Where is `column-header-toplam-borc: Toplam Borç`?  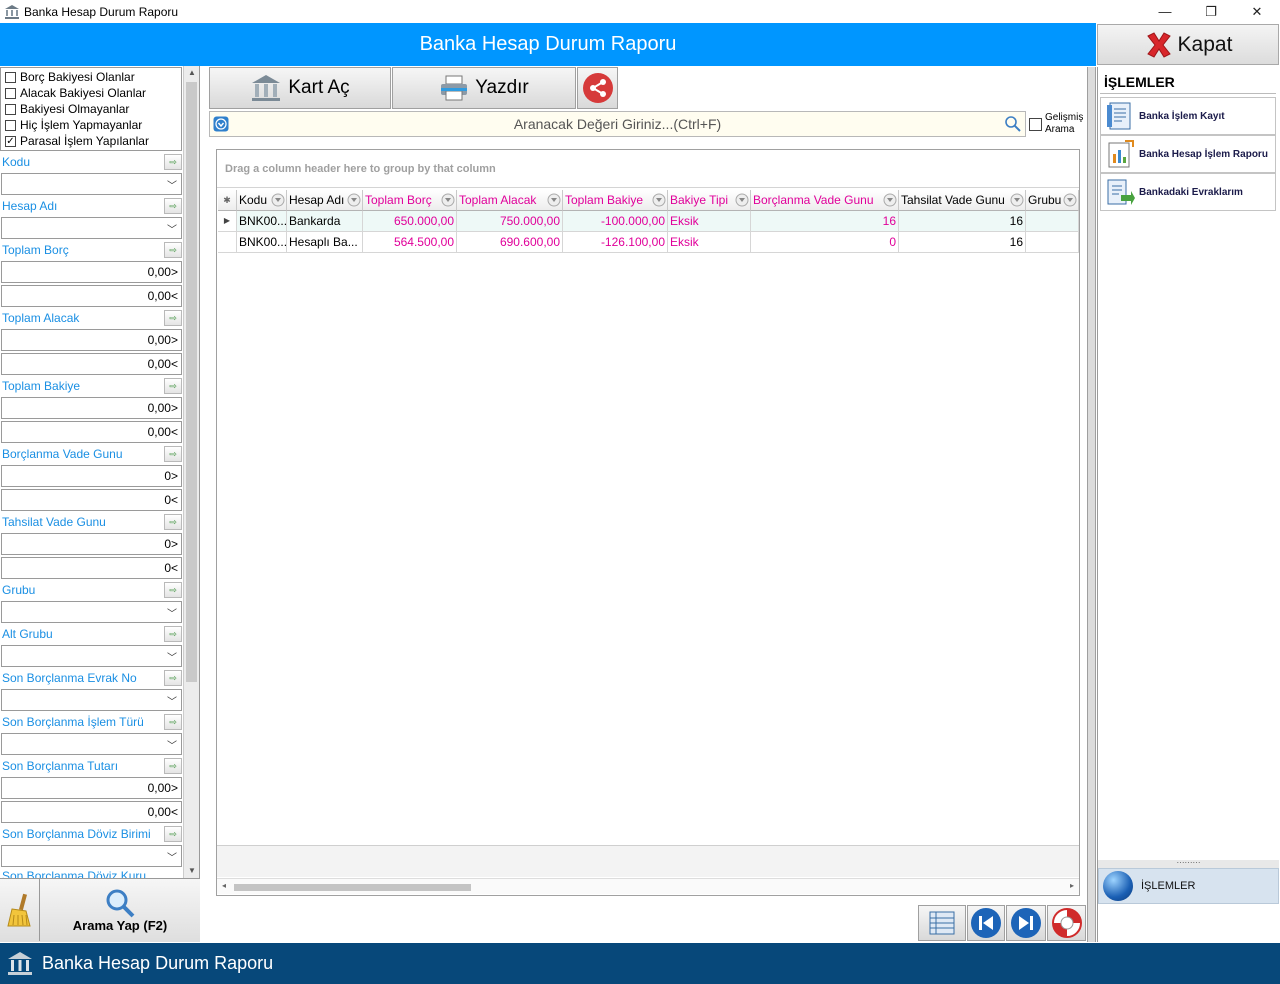 column-header-toplam-borc: Toplam Borç is located at coordinates (410, 200).